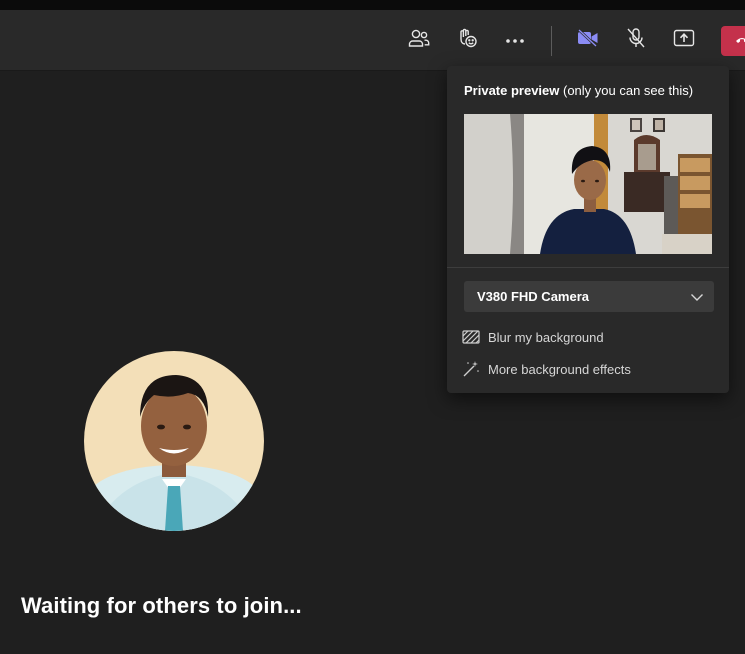 Image resolution: width=745 pixels, height=654 pixels. I want to click on camera-select-value: V380 FHD Camera, so click(533, 296).